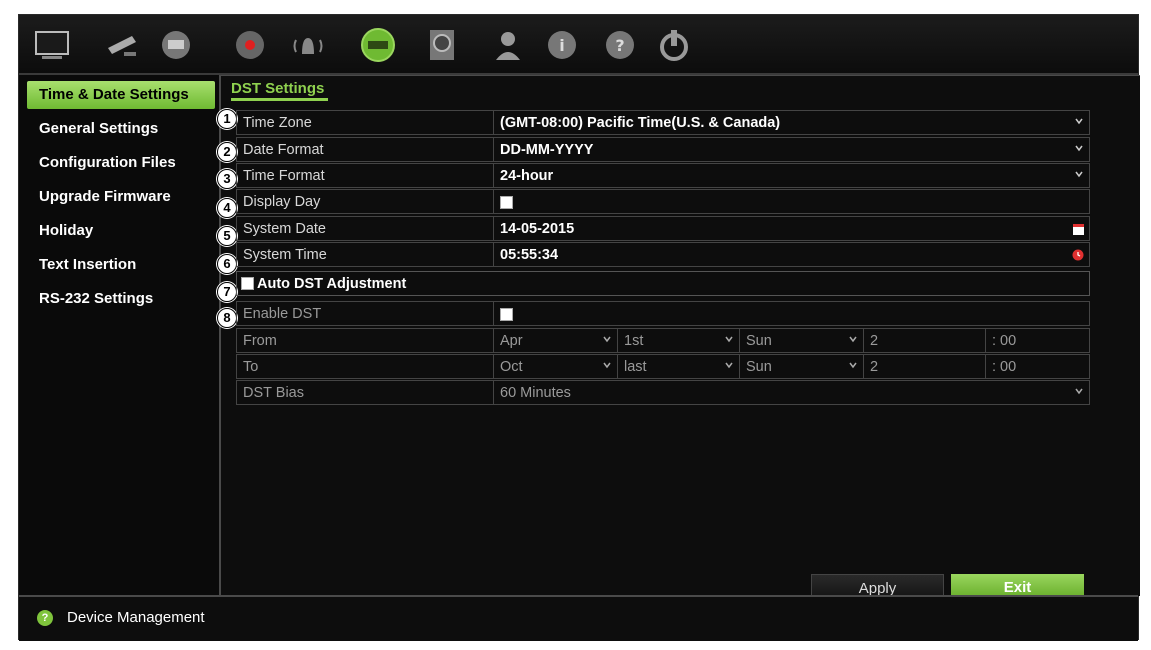 Image resolution: width=1151 pixels, height=650 pixels. I want to click on dst-from-row: From Apr 1st Sun 2 : 00, so click(663, 340).